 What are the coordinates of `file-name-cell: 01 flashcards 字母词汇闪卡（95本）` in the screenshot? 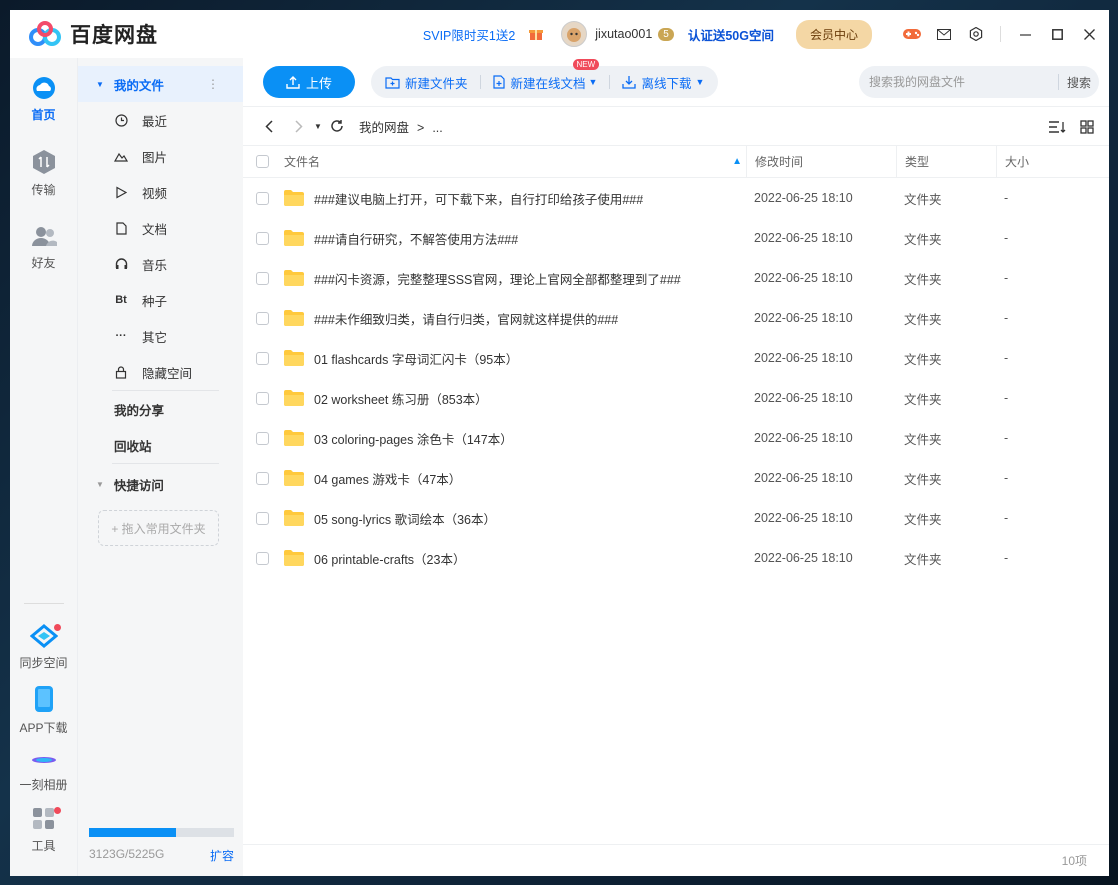 It's located at (515, 358).